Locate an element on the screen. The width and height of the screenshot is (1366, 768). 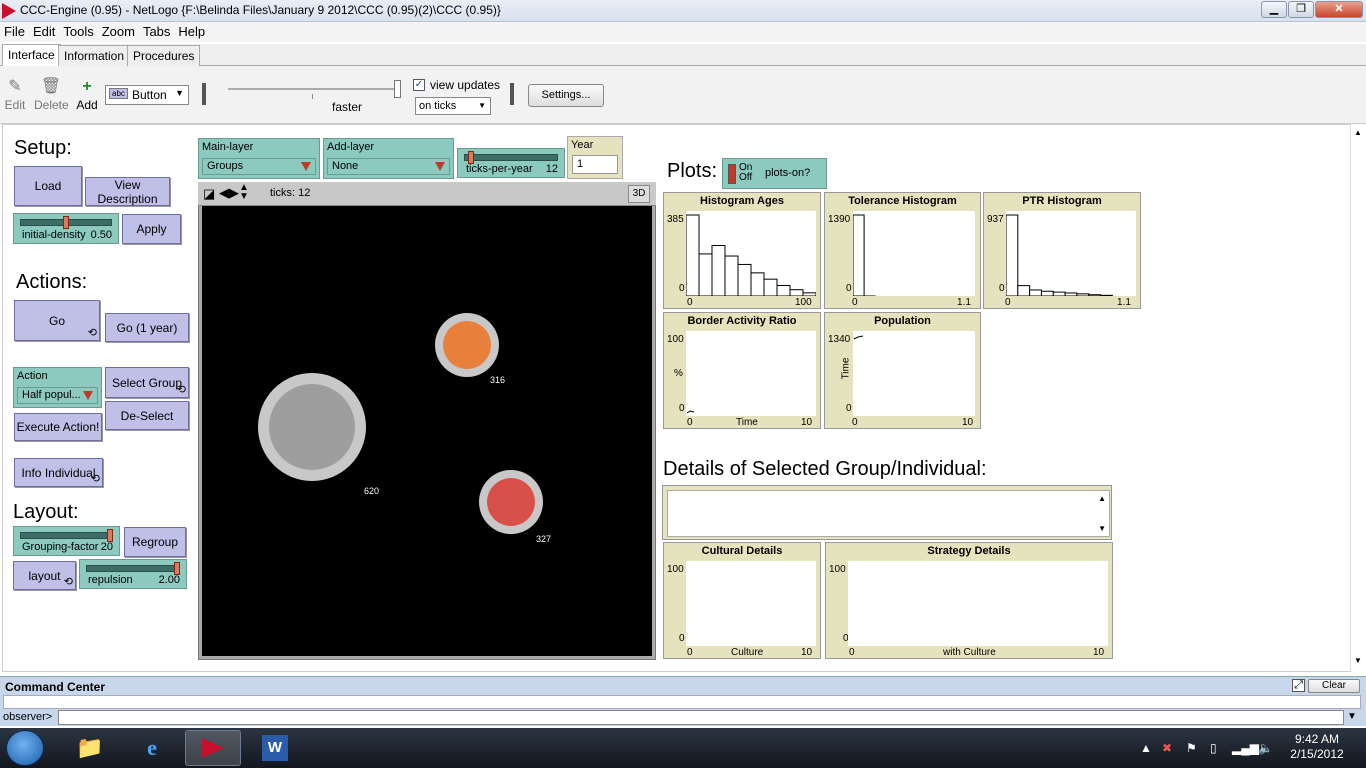
command-input is located at coordinates (701, 717).